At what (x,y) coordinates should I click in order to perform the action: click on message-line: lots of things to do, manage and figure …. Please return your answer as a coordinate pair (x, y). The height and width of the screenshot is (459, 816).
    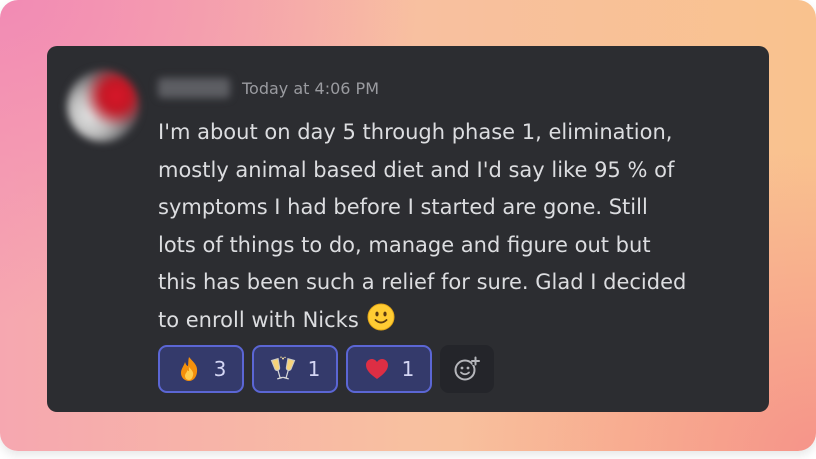
    Looking at the image, I should click on (404, 244).